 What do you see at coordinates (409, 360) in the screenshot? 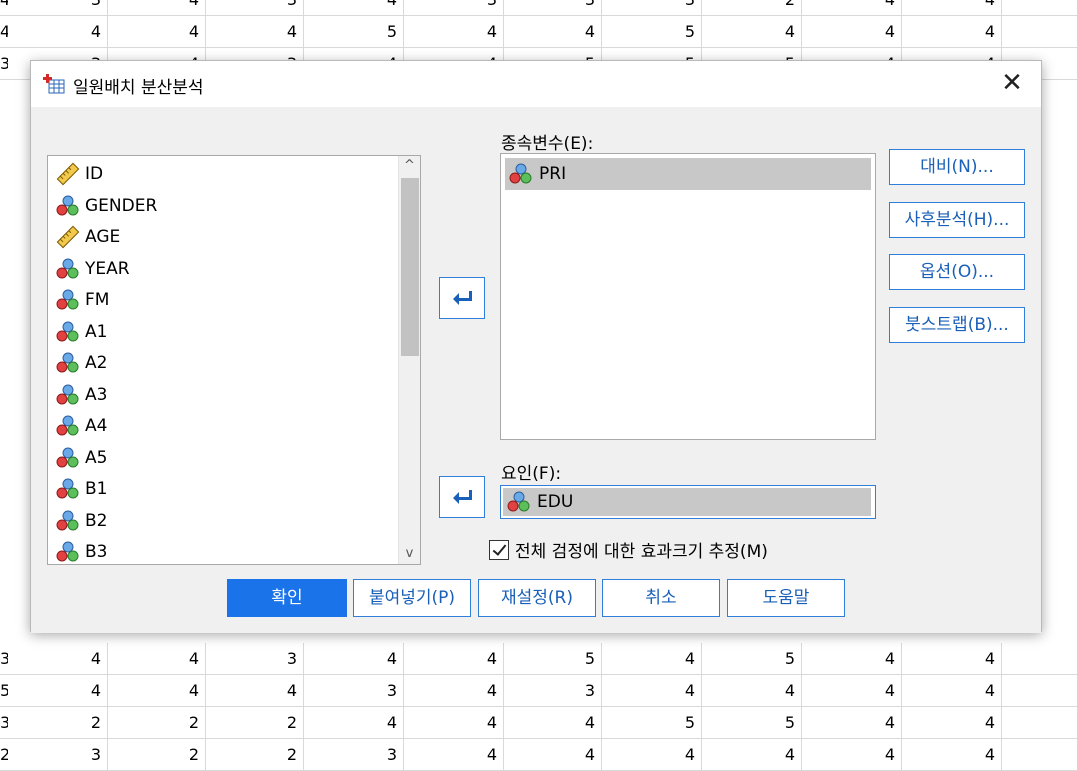
I see `vertical-scrollbar: ^ v` at bounding box center [409, 360].